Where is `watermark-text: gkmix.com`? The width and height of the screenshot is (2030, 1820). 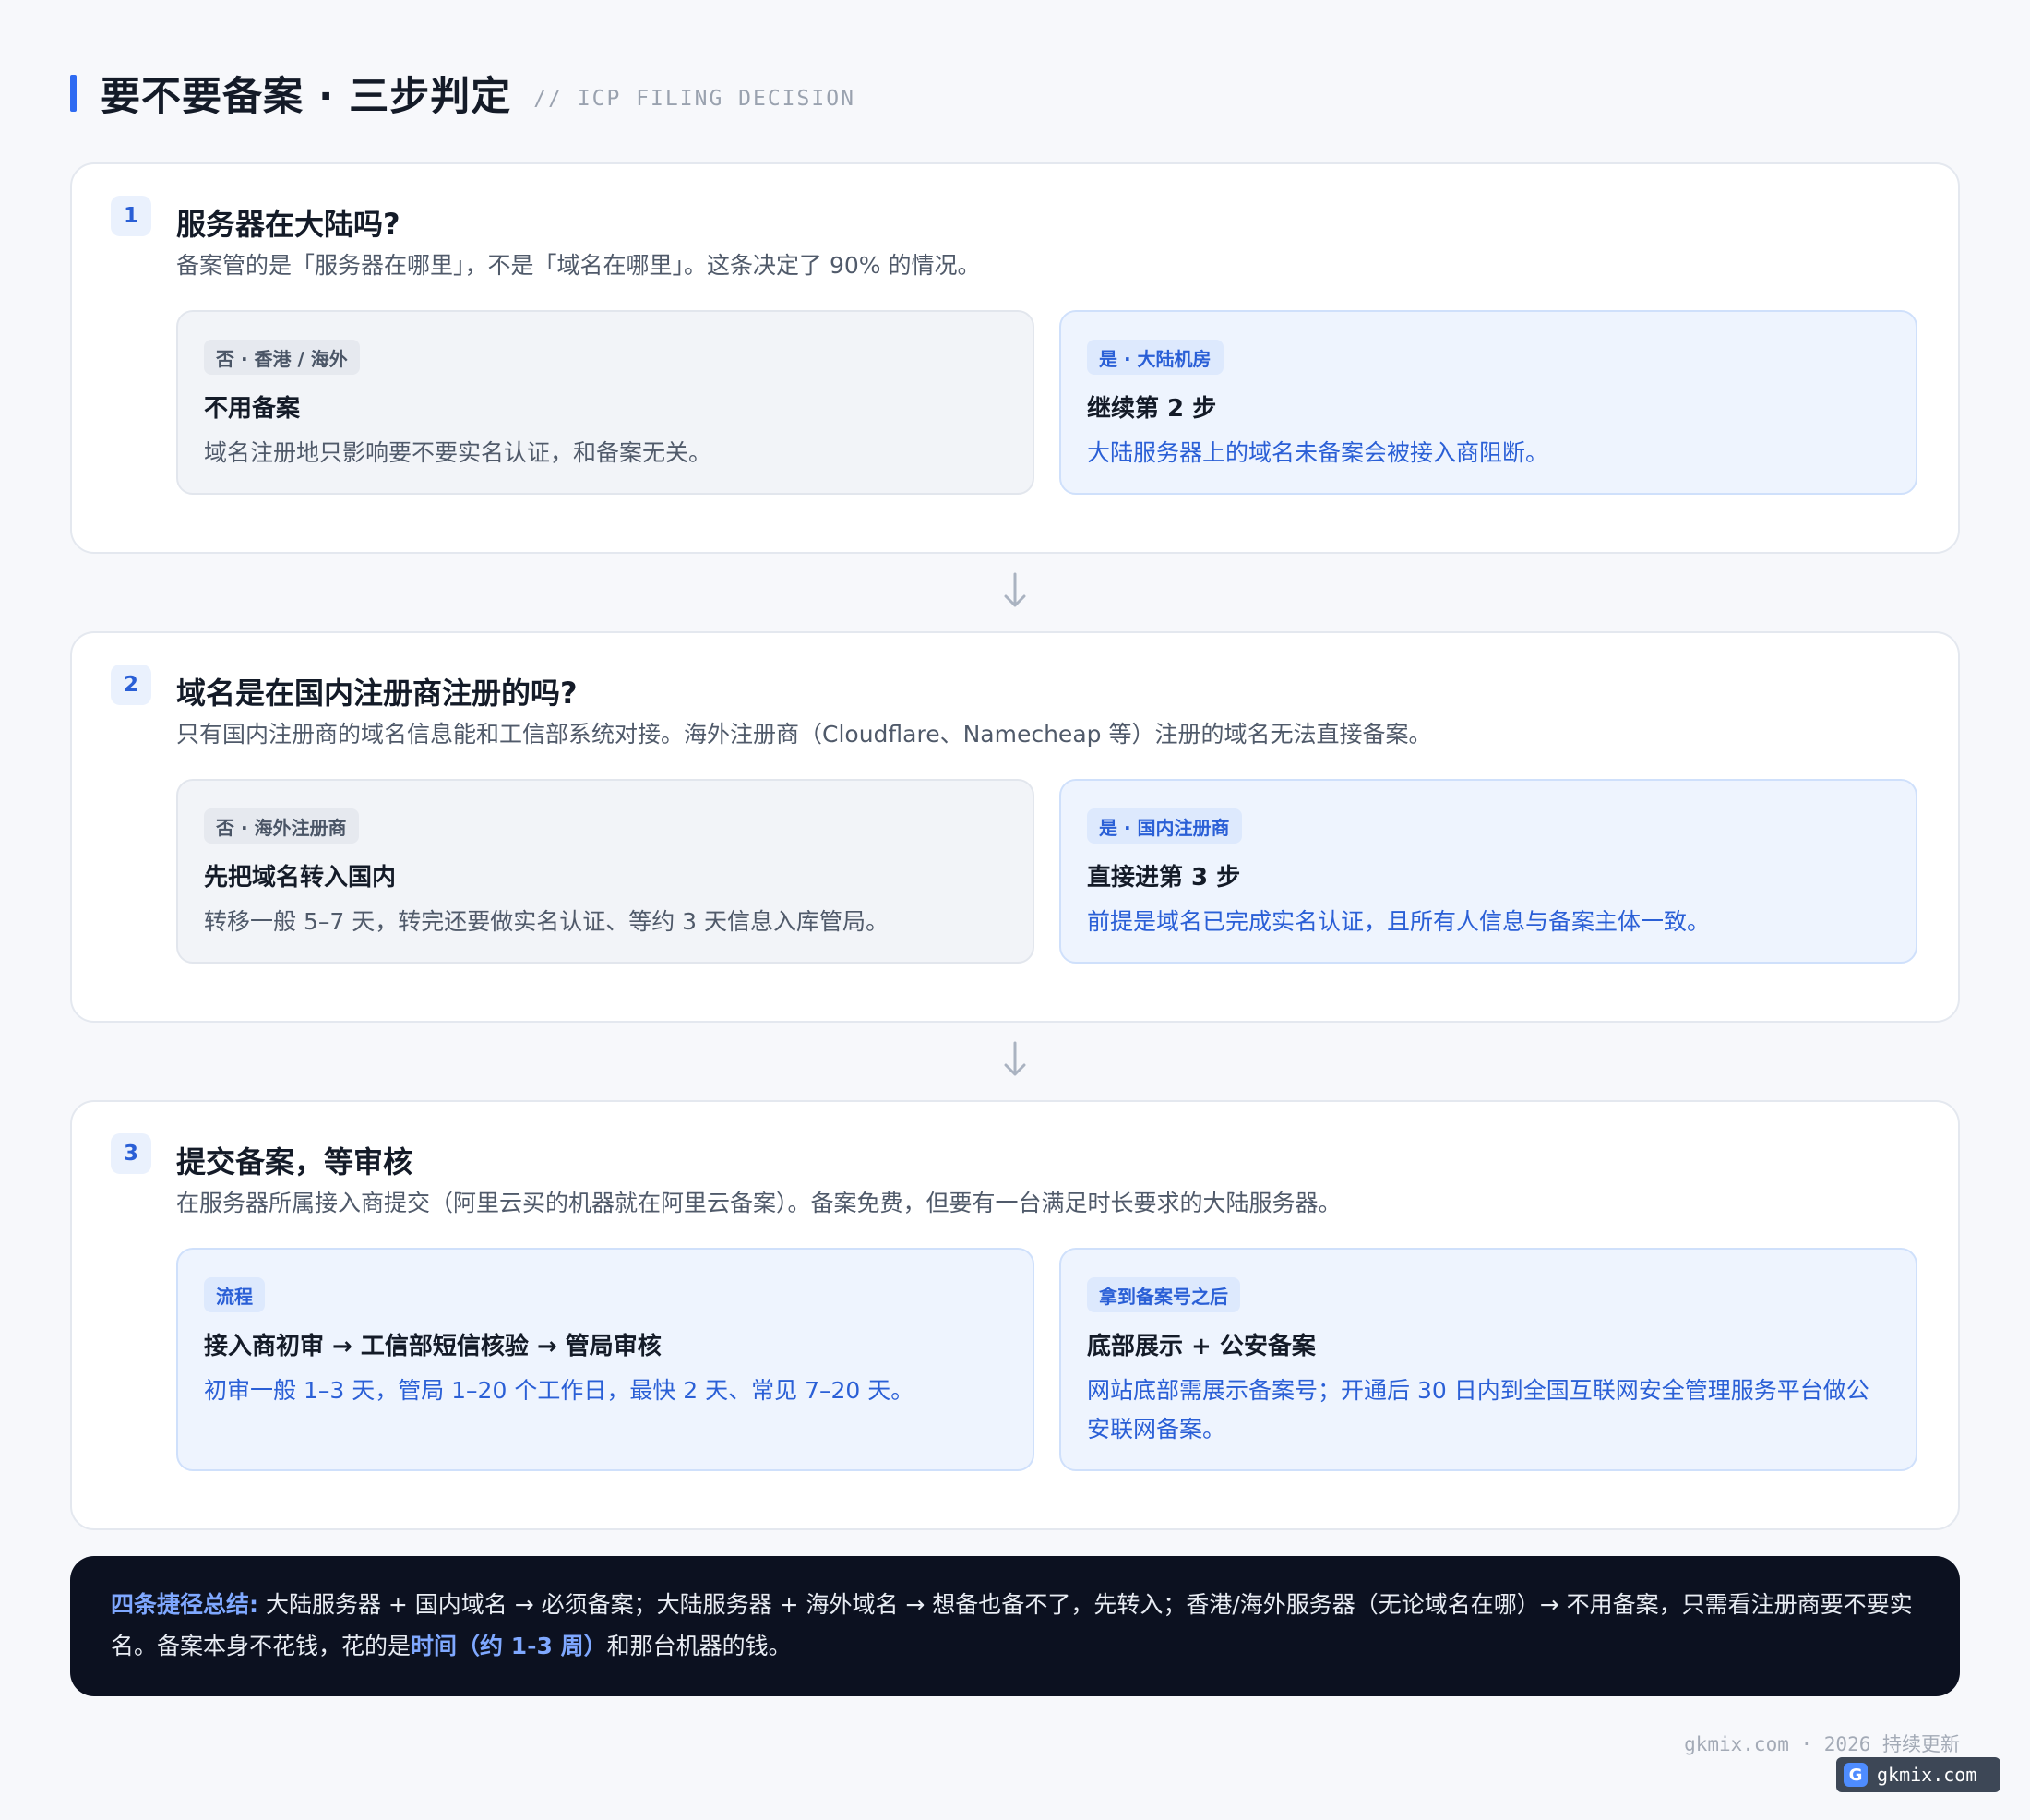
watermark-text: gkmix.com is located at coordinates (1927, 1775).